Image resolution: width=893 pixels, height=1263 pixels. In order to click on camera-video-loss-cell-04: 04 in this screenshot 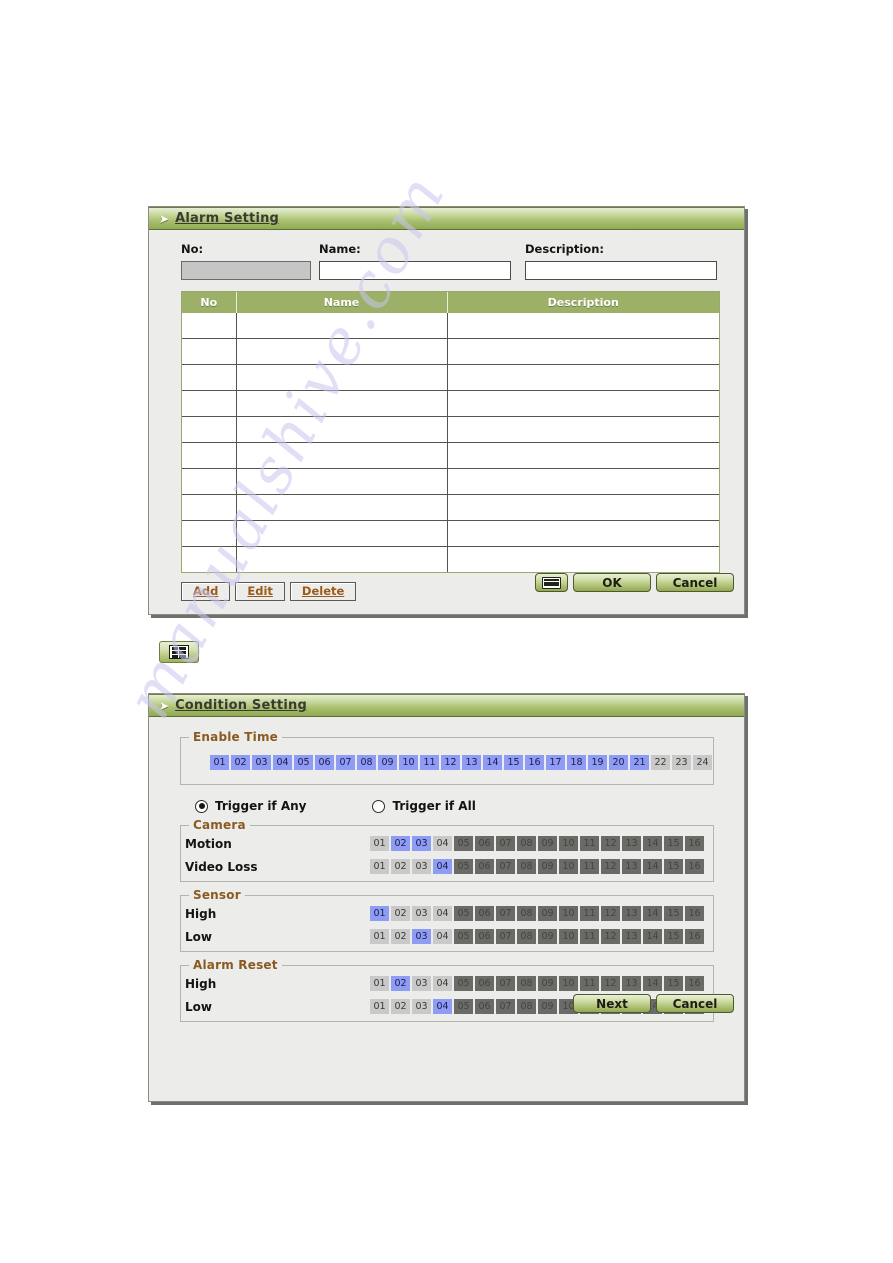, I will do `click(442, 866)`.